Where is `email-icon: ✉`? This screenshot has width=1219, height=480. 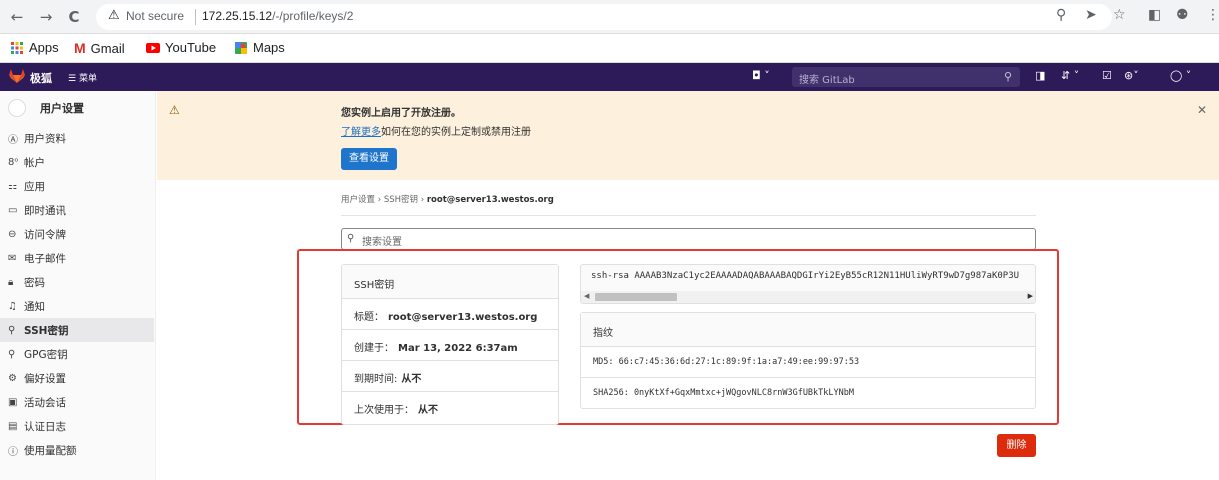
email-icon: ✉ is located at coordinates (12, 258).